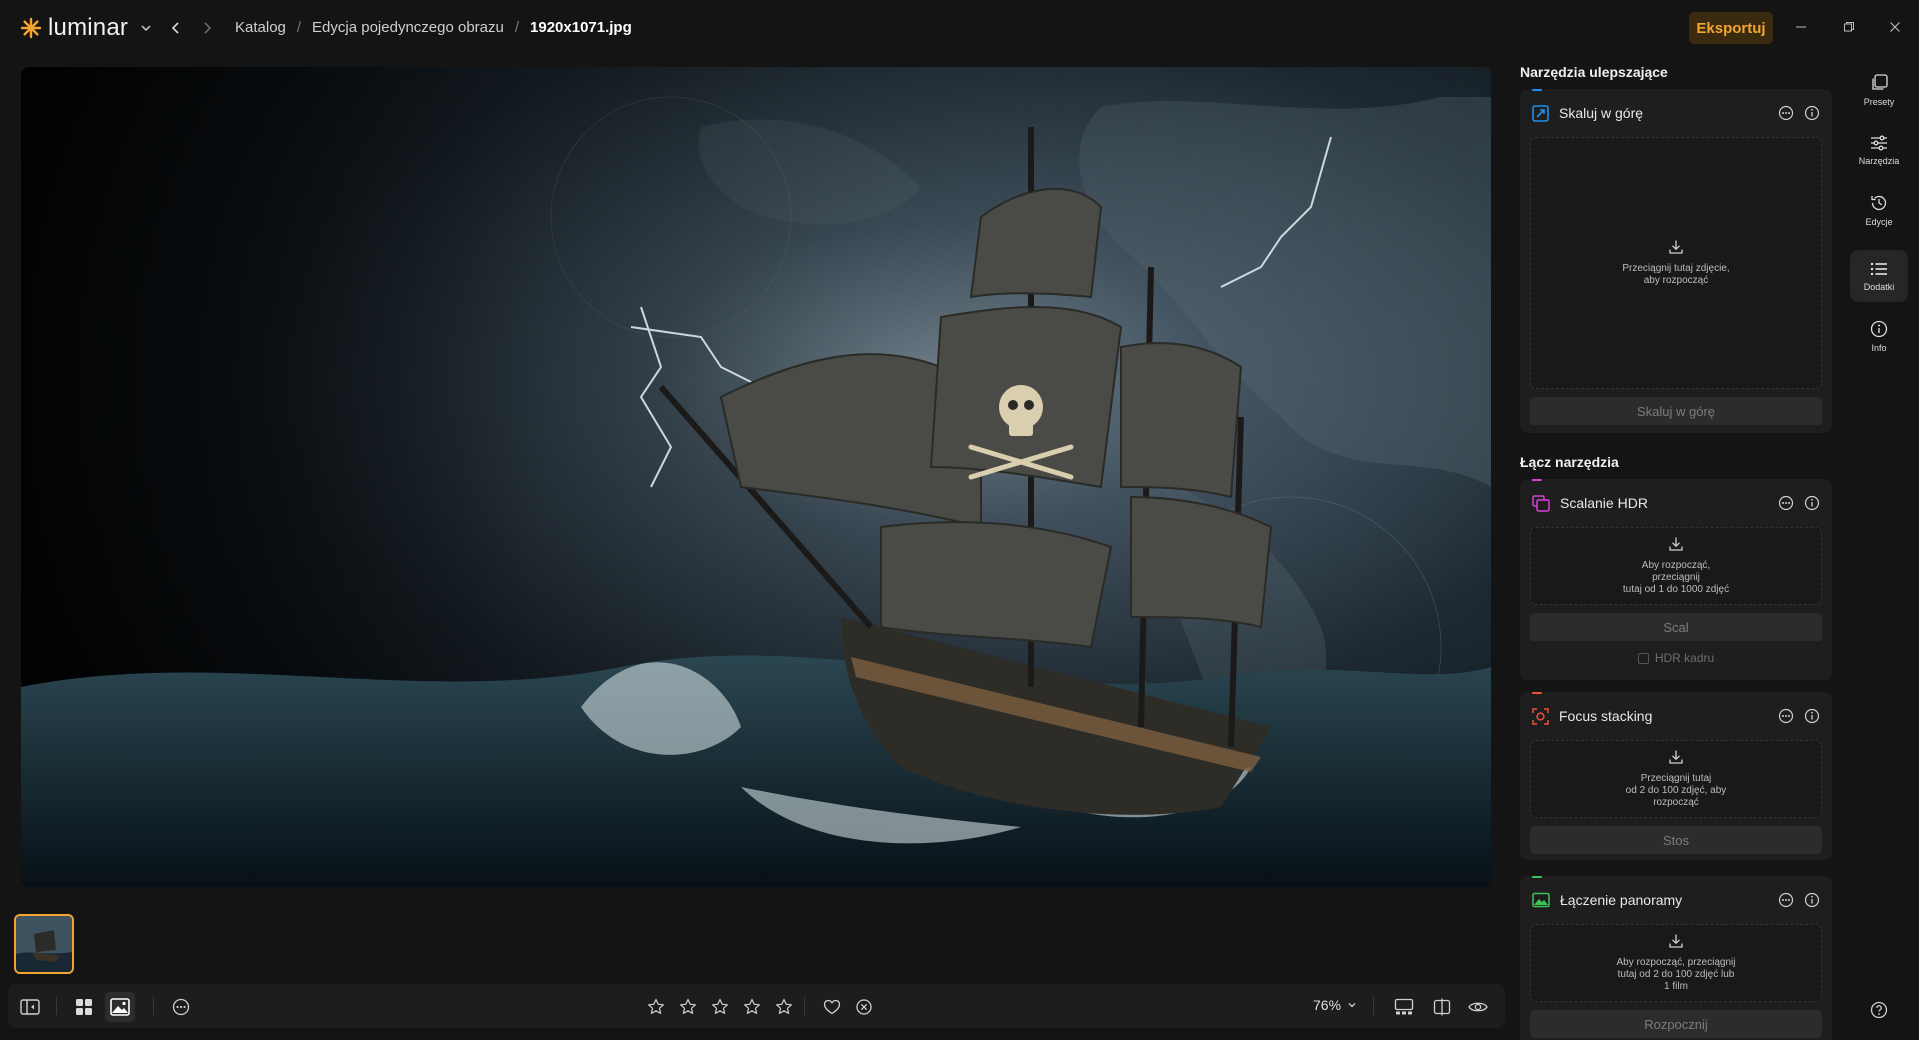 The width and height of the screenshot is (1919, 1040). I want to click on close-window-button, so click(1895, 27).